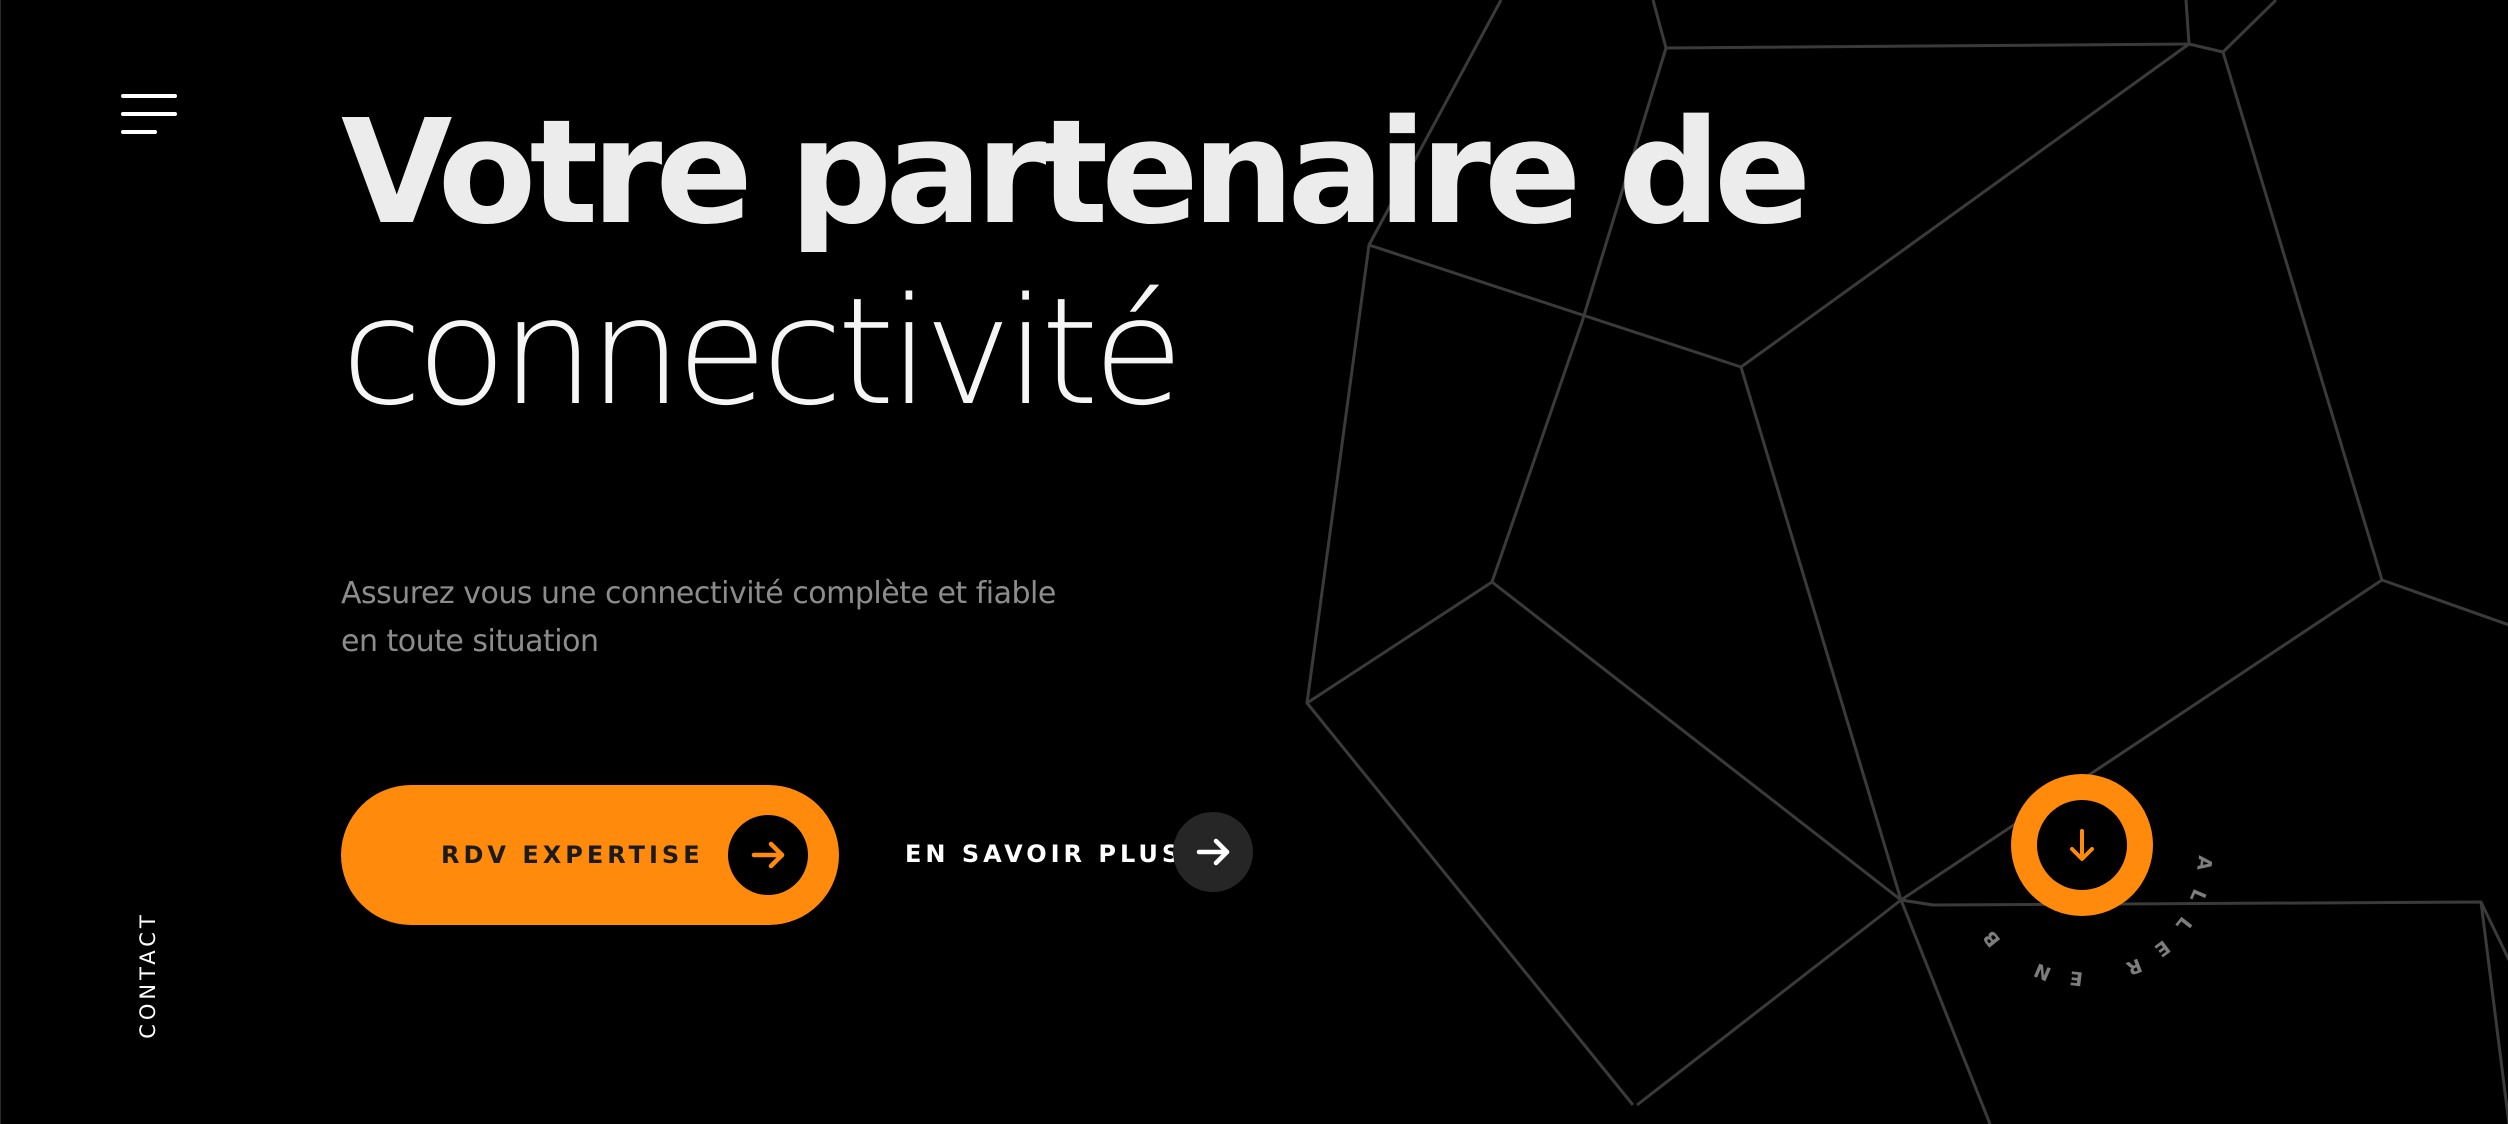 Image resolution: width=2508 pixels, height=1124 pixels. I want to click on hero-title-bold: Votre partenaire de, so click(1076, 172).